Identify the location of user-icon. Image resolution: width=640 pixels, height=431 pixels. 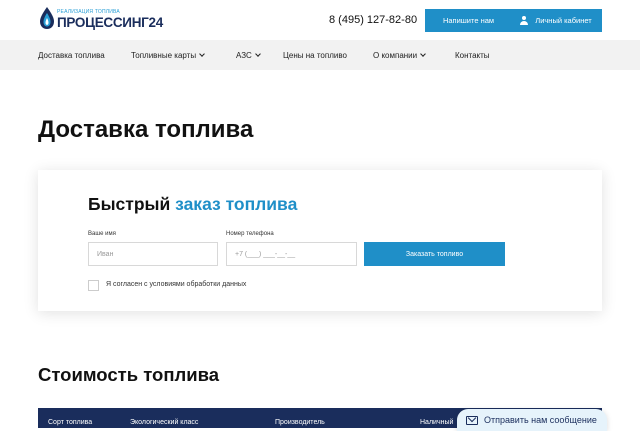
(524, 20).